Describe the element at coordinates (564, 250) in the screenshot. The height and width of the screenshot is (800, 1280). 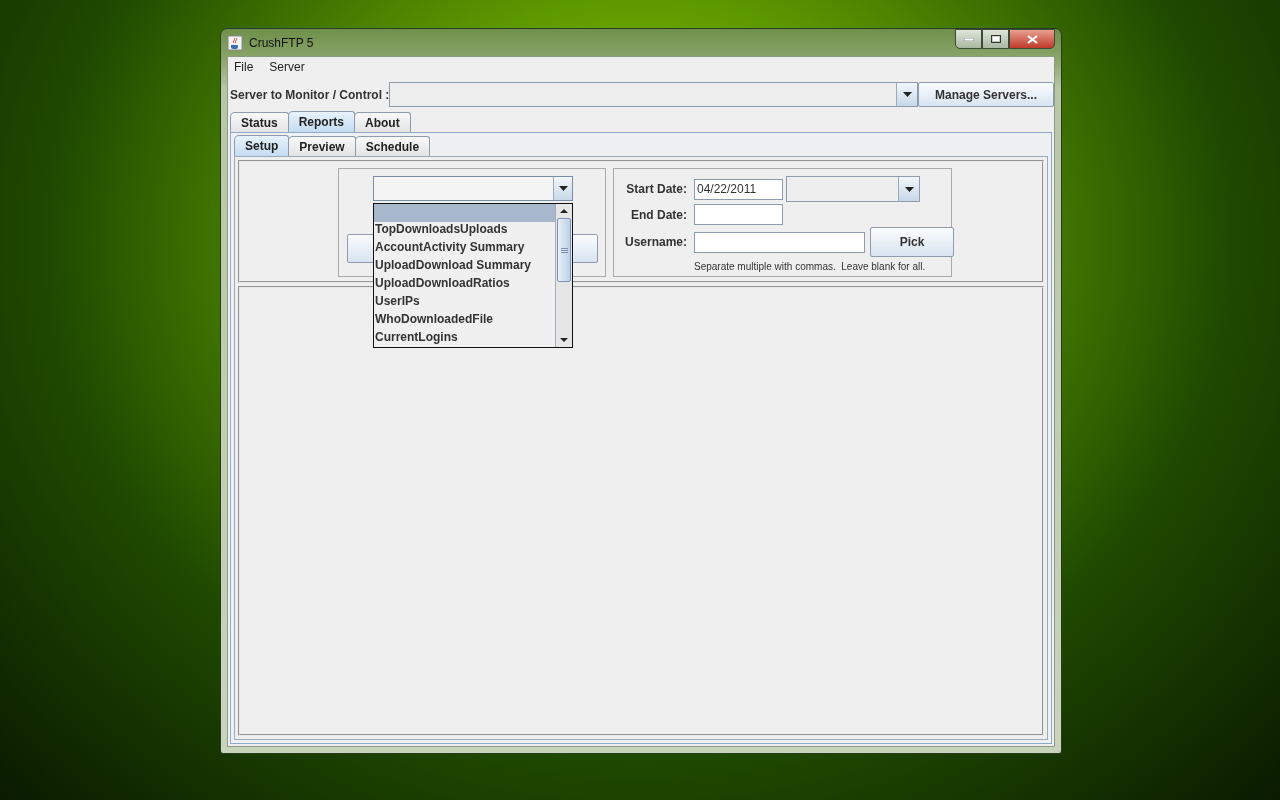
I see `scrollbar-thumb` at that location.